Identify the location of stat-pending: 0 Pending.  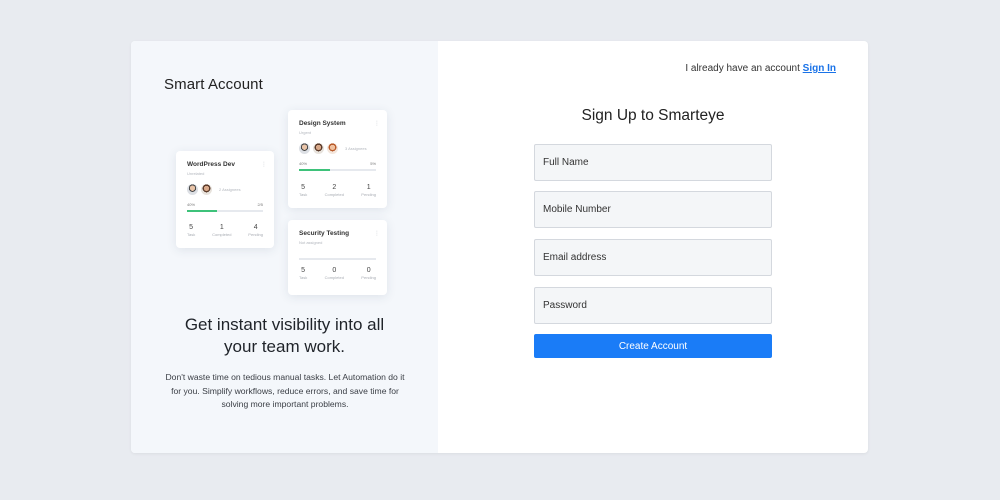
(368, 273).